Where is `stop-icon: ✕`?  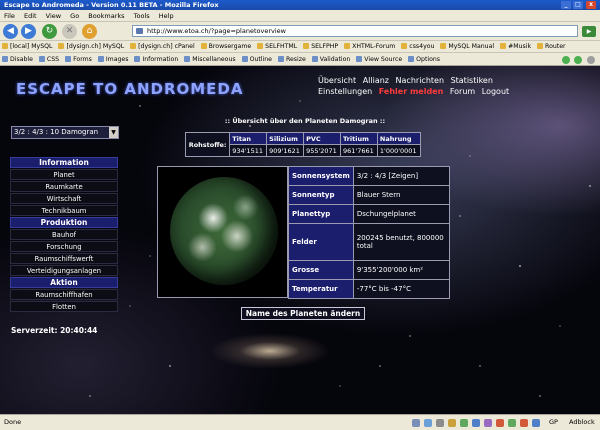
stop-icon: ✕ is located at coordinates (69, 31).